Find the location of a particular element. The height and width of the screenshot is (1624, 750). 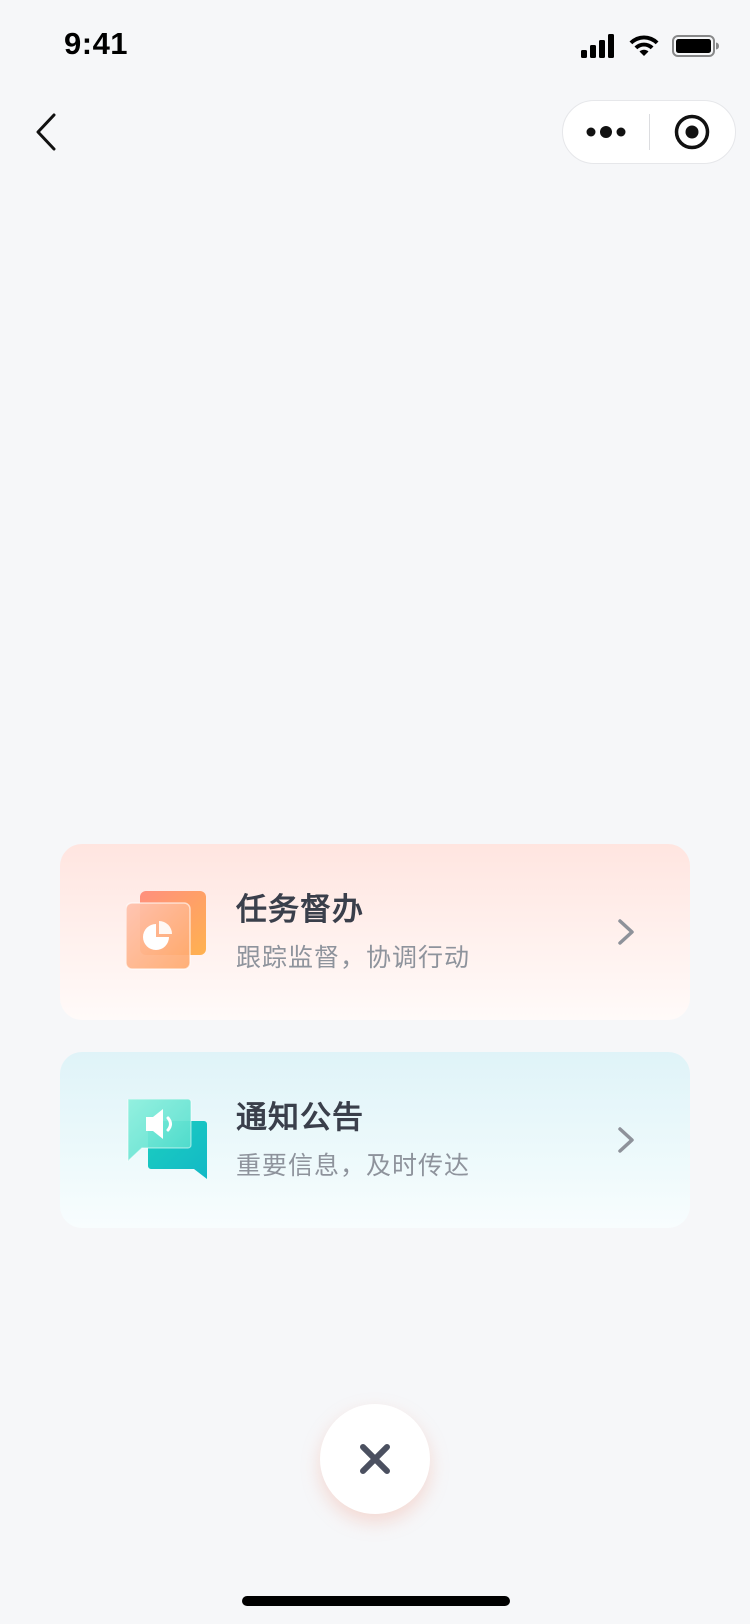

cellular-signal-icon is located at coordinates (597, 46).